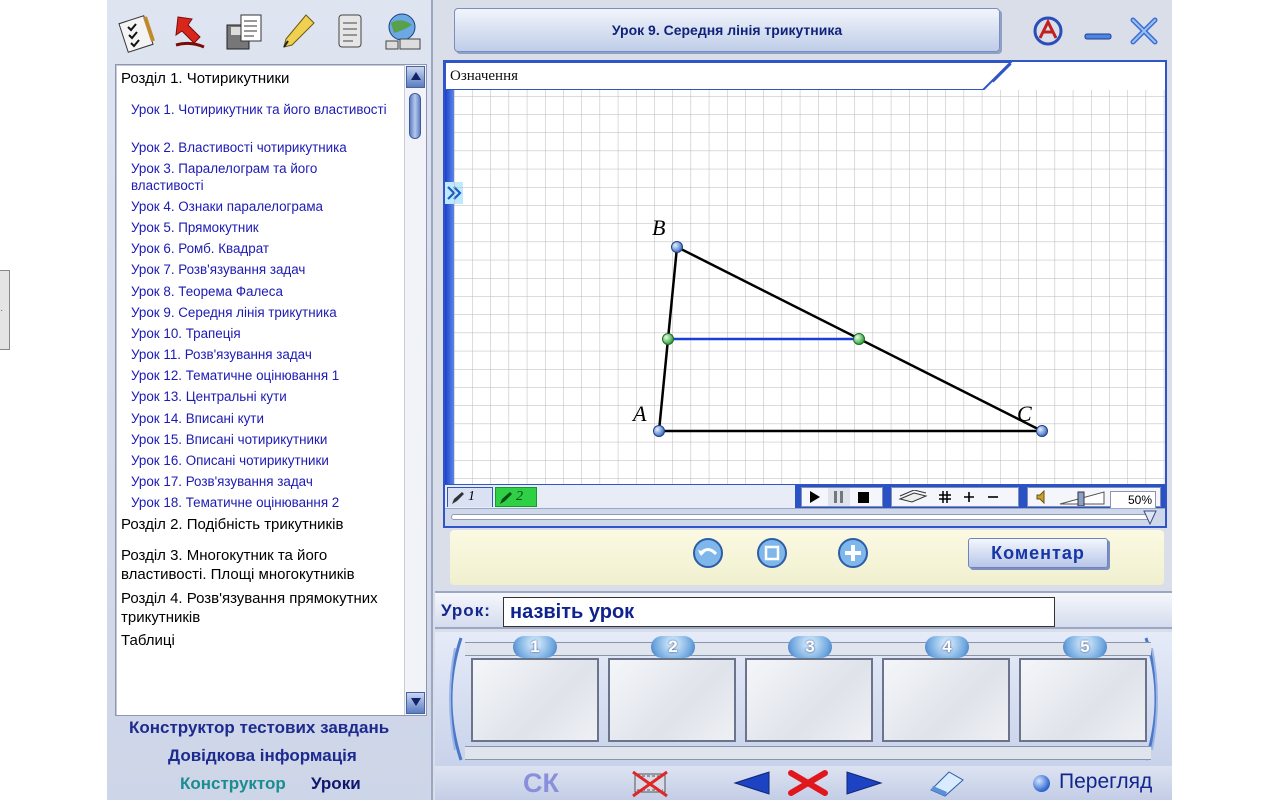  Describe the element at coordinates (262, 333) in the screenshot. I see `toc-lesson: Урок 10. Трапеція` at that location.